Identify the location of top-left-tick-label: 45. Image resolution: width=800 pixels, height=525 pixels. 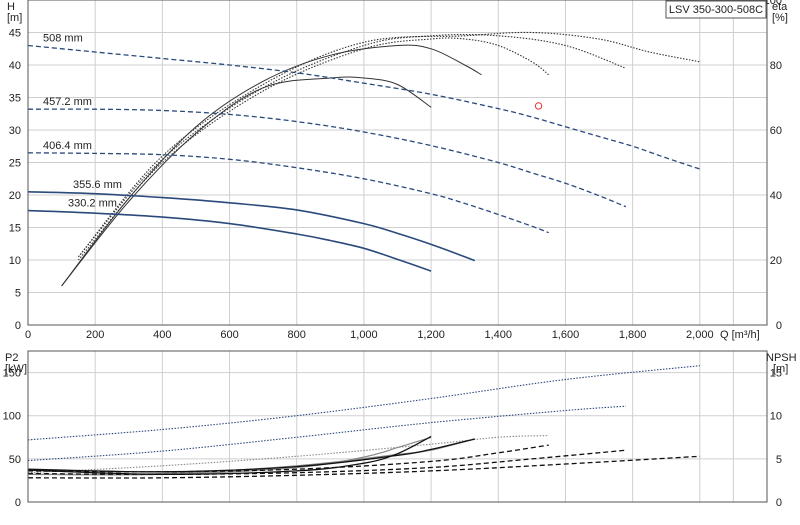
(15, 34).